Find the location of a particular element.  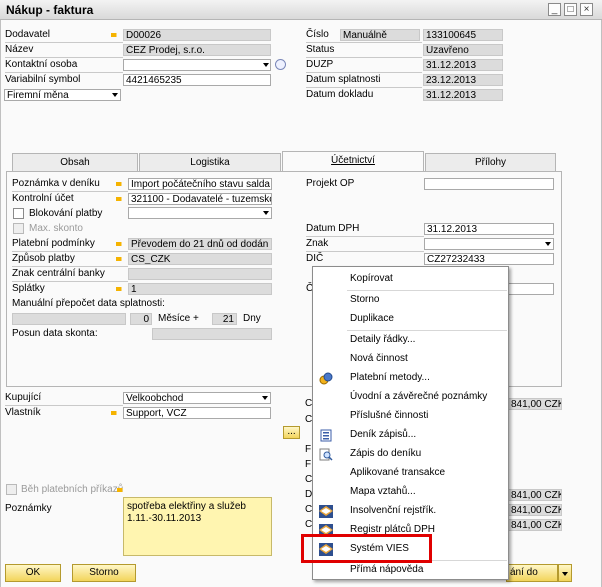

list-icon is located at coordinates (280, 64).